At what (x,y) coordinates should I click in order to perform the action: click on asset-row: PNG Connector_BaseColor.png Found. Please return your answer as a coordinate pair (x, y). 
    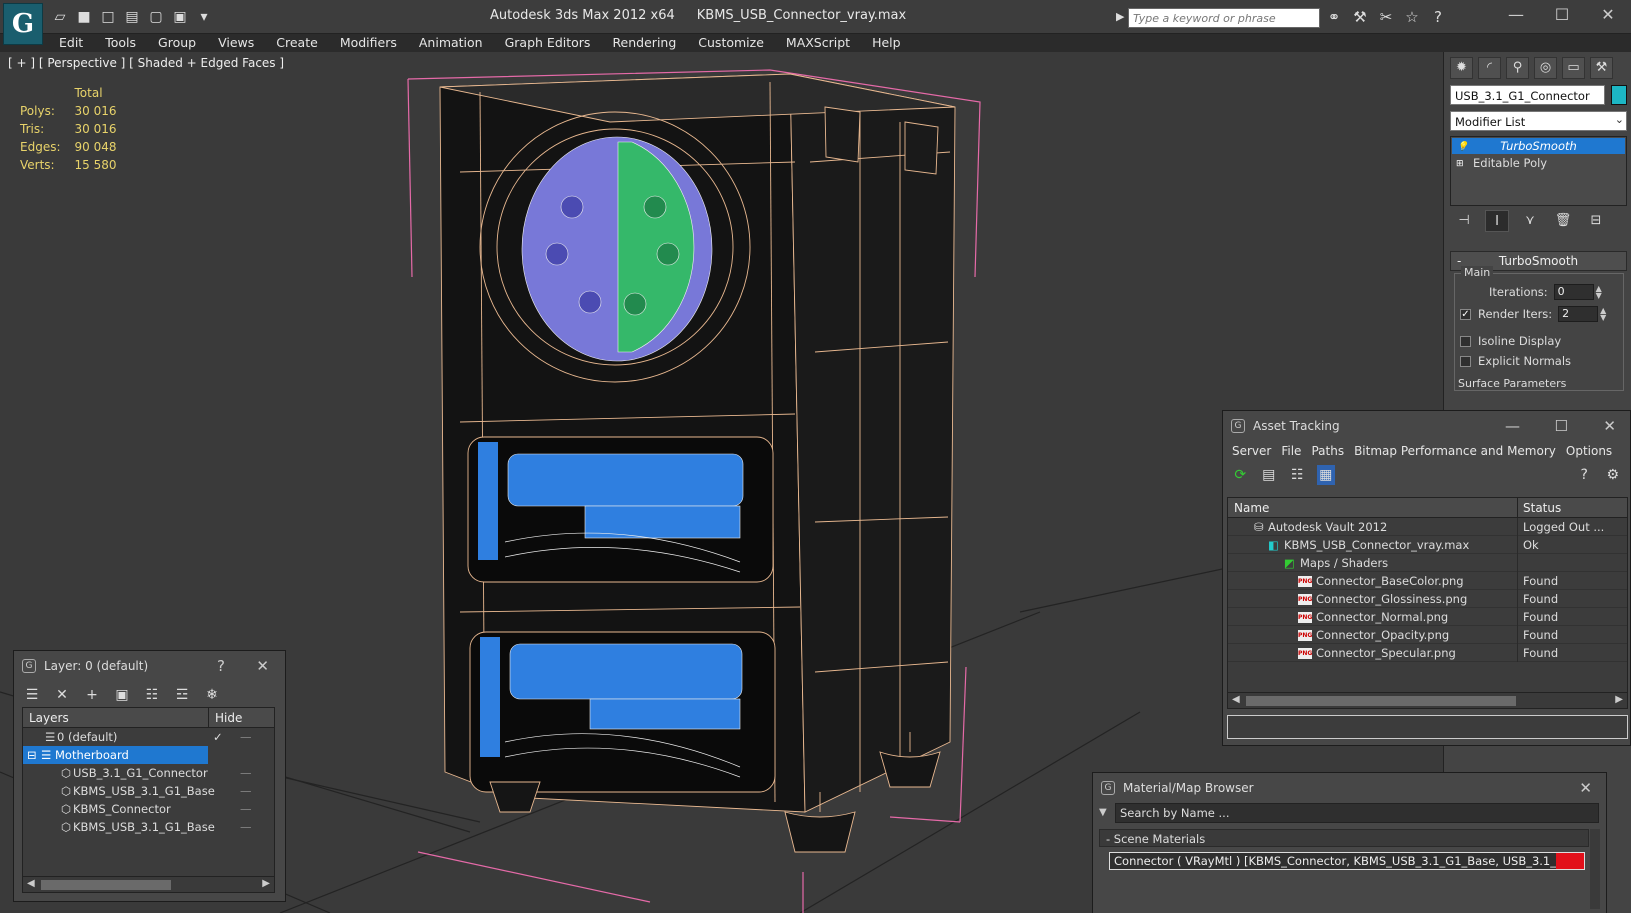
    Looking at the image, I should click on (1427, 581).